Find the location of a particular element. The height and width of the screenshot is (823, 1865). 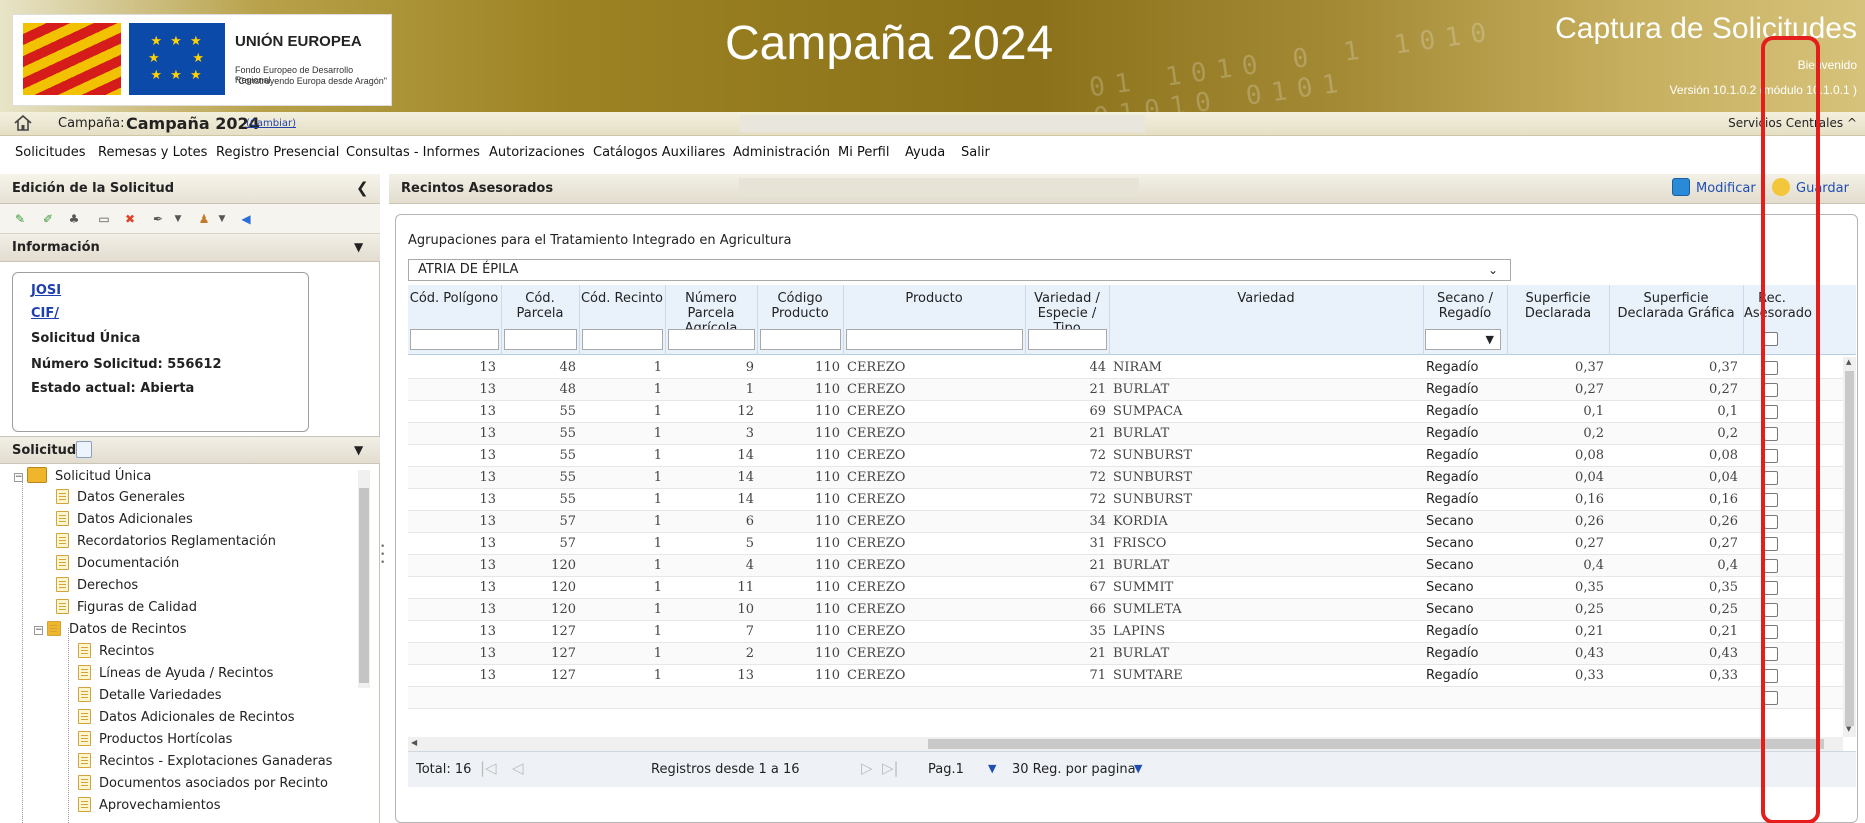

col-rec-ases: Rec. Asesorado is located at coordinates (1778, 306).